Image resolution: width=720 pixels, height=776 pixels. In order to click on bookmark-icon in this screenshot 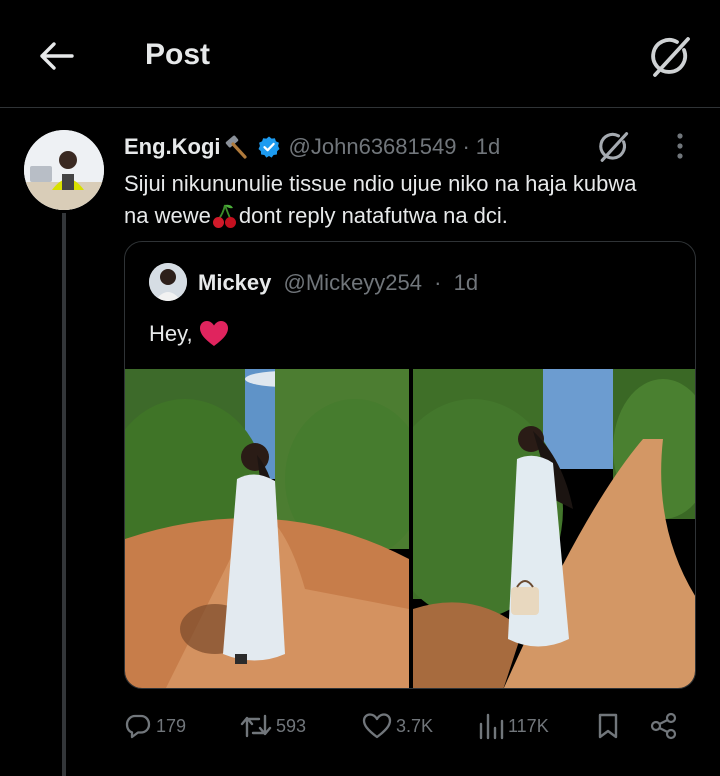, I will do `click(608, 726)`.